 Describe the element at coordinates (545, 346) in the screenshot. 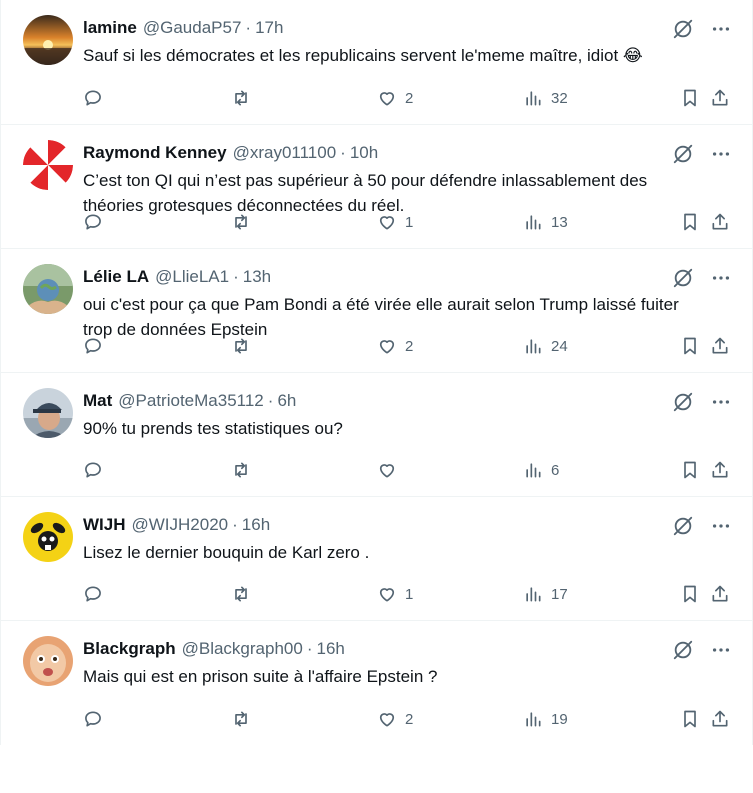

I see `views-button: 24` at that location.